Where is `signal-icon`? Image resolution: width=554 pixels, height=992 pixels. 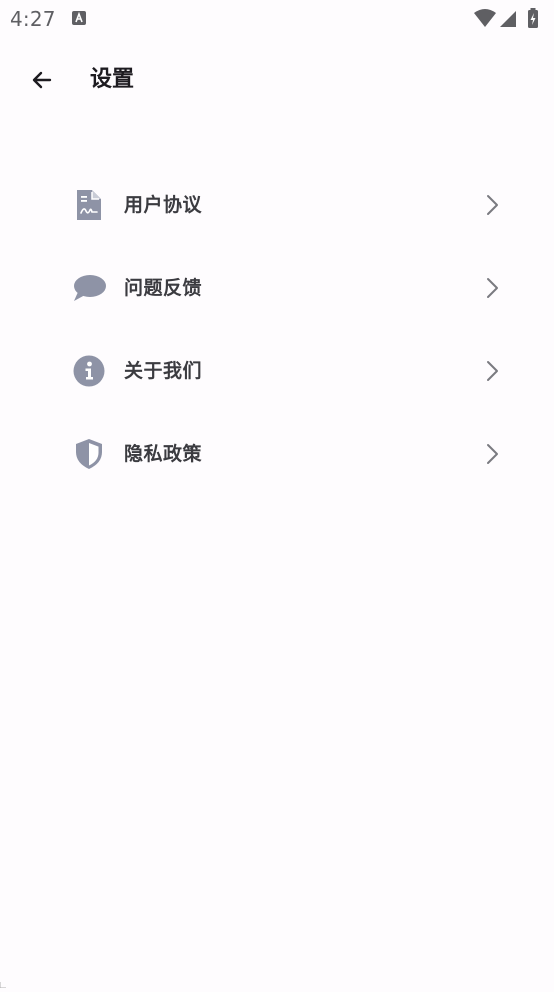
signal-icon is located at coordinates (508, 19).